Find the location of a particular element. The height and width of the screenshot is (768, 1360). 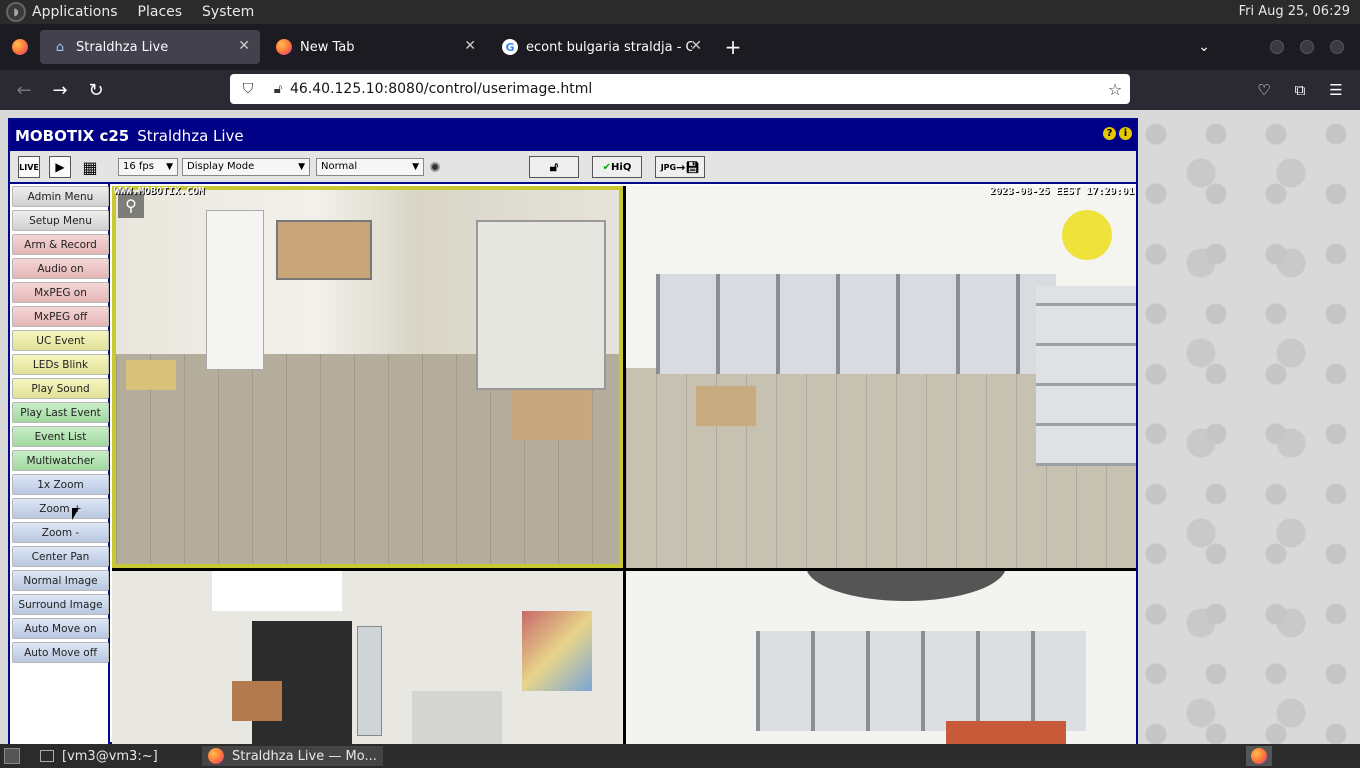

page-title: Straldhza Live is located at coordinates (190, 135).